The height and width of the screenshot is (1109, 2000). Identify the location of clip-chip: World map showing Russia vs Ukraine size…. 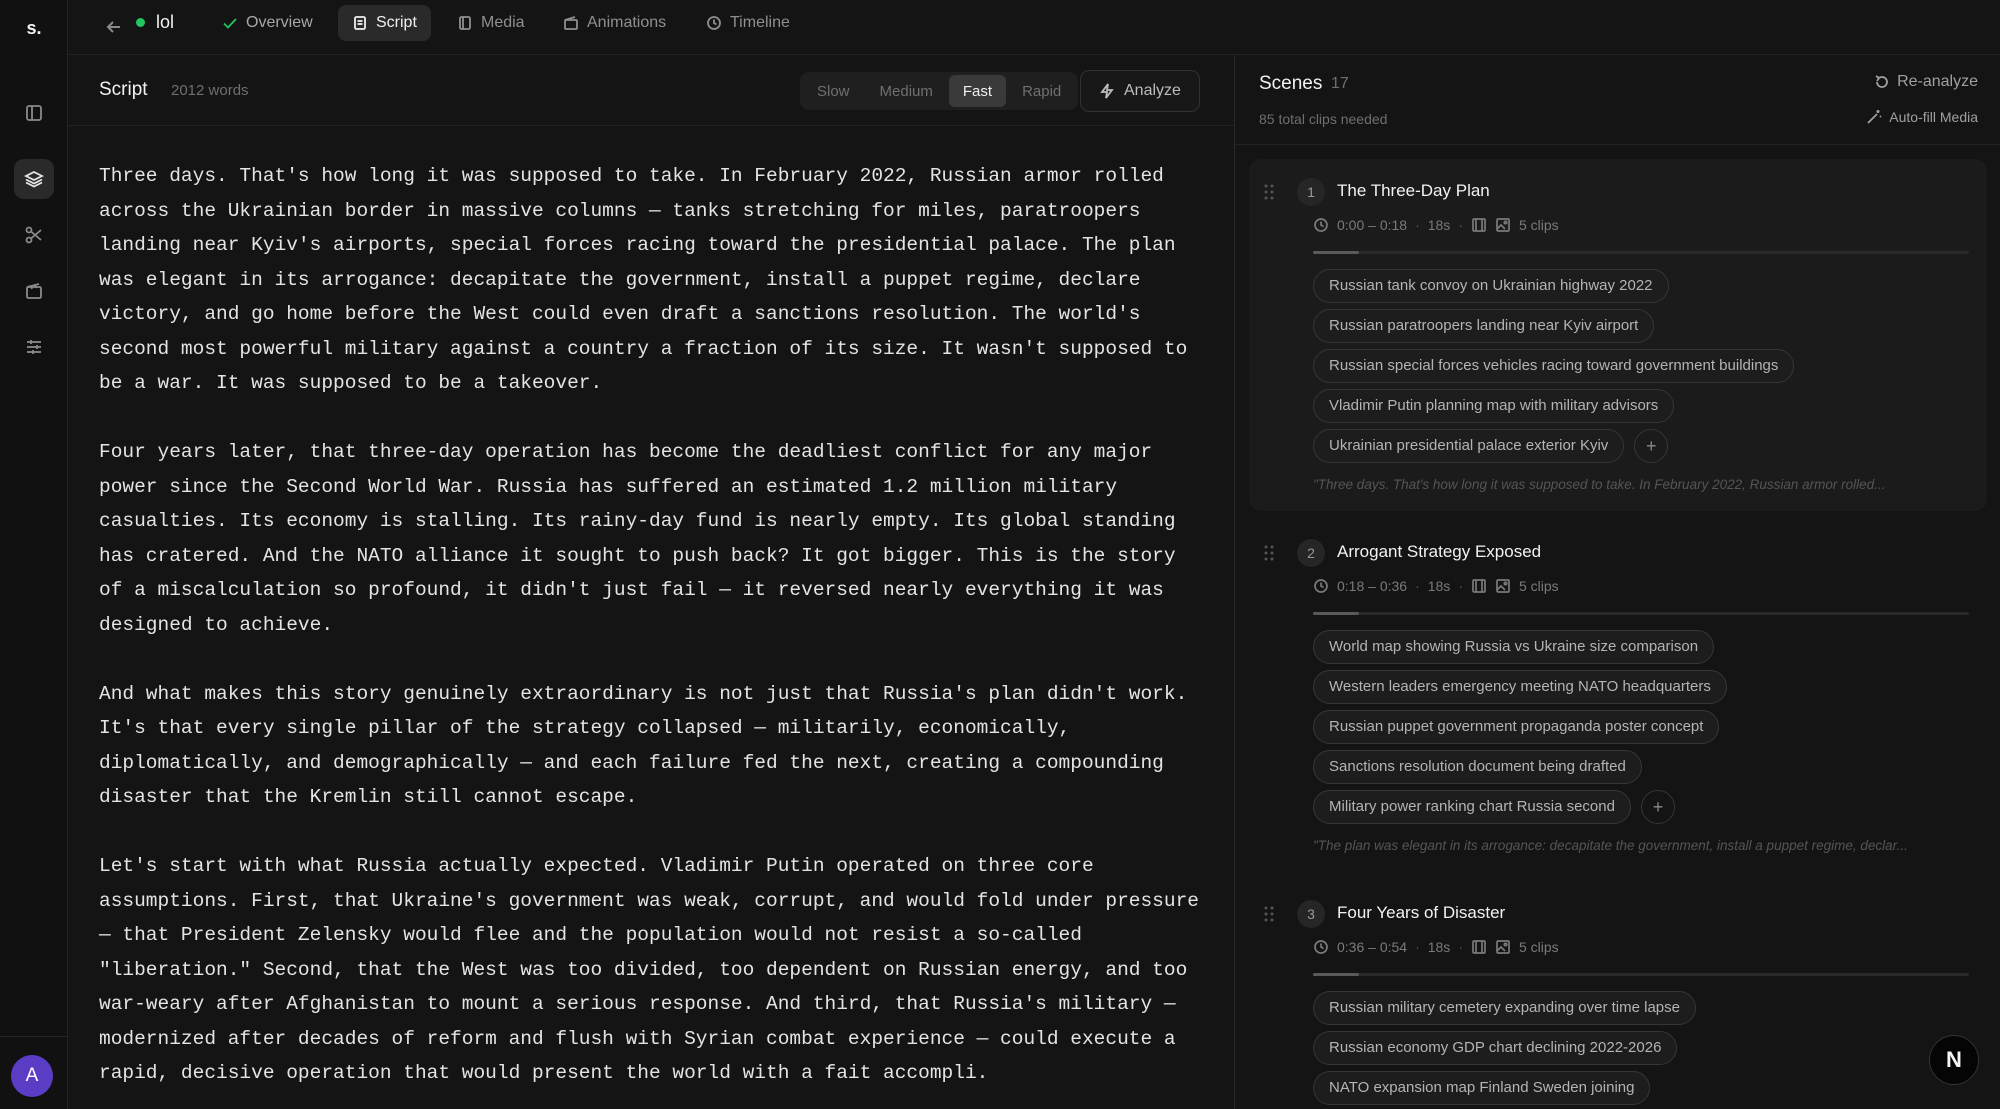
(1514, 647).